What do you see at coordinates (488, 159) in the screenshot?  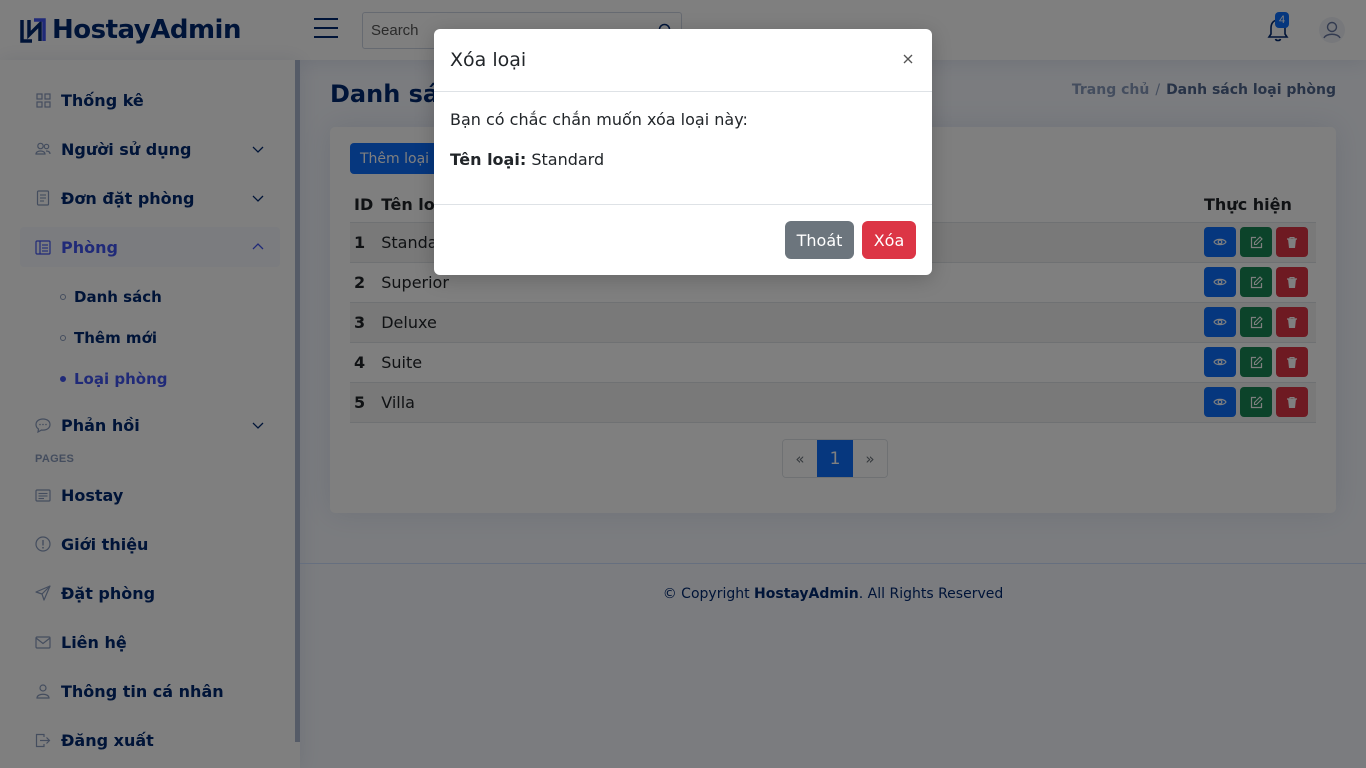 I see `modal-field-label: Tên loại:` at bounding box center [488, 159].